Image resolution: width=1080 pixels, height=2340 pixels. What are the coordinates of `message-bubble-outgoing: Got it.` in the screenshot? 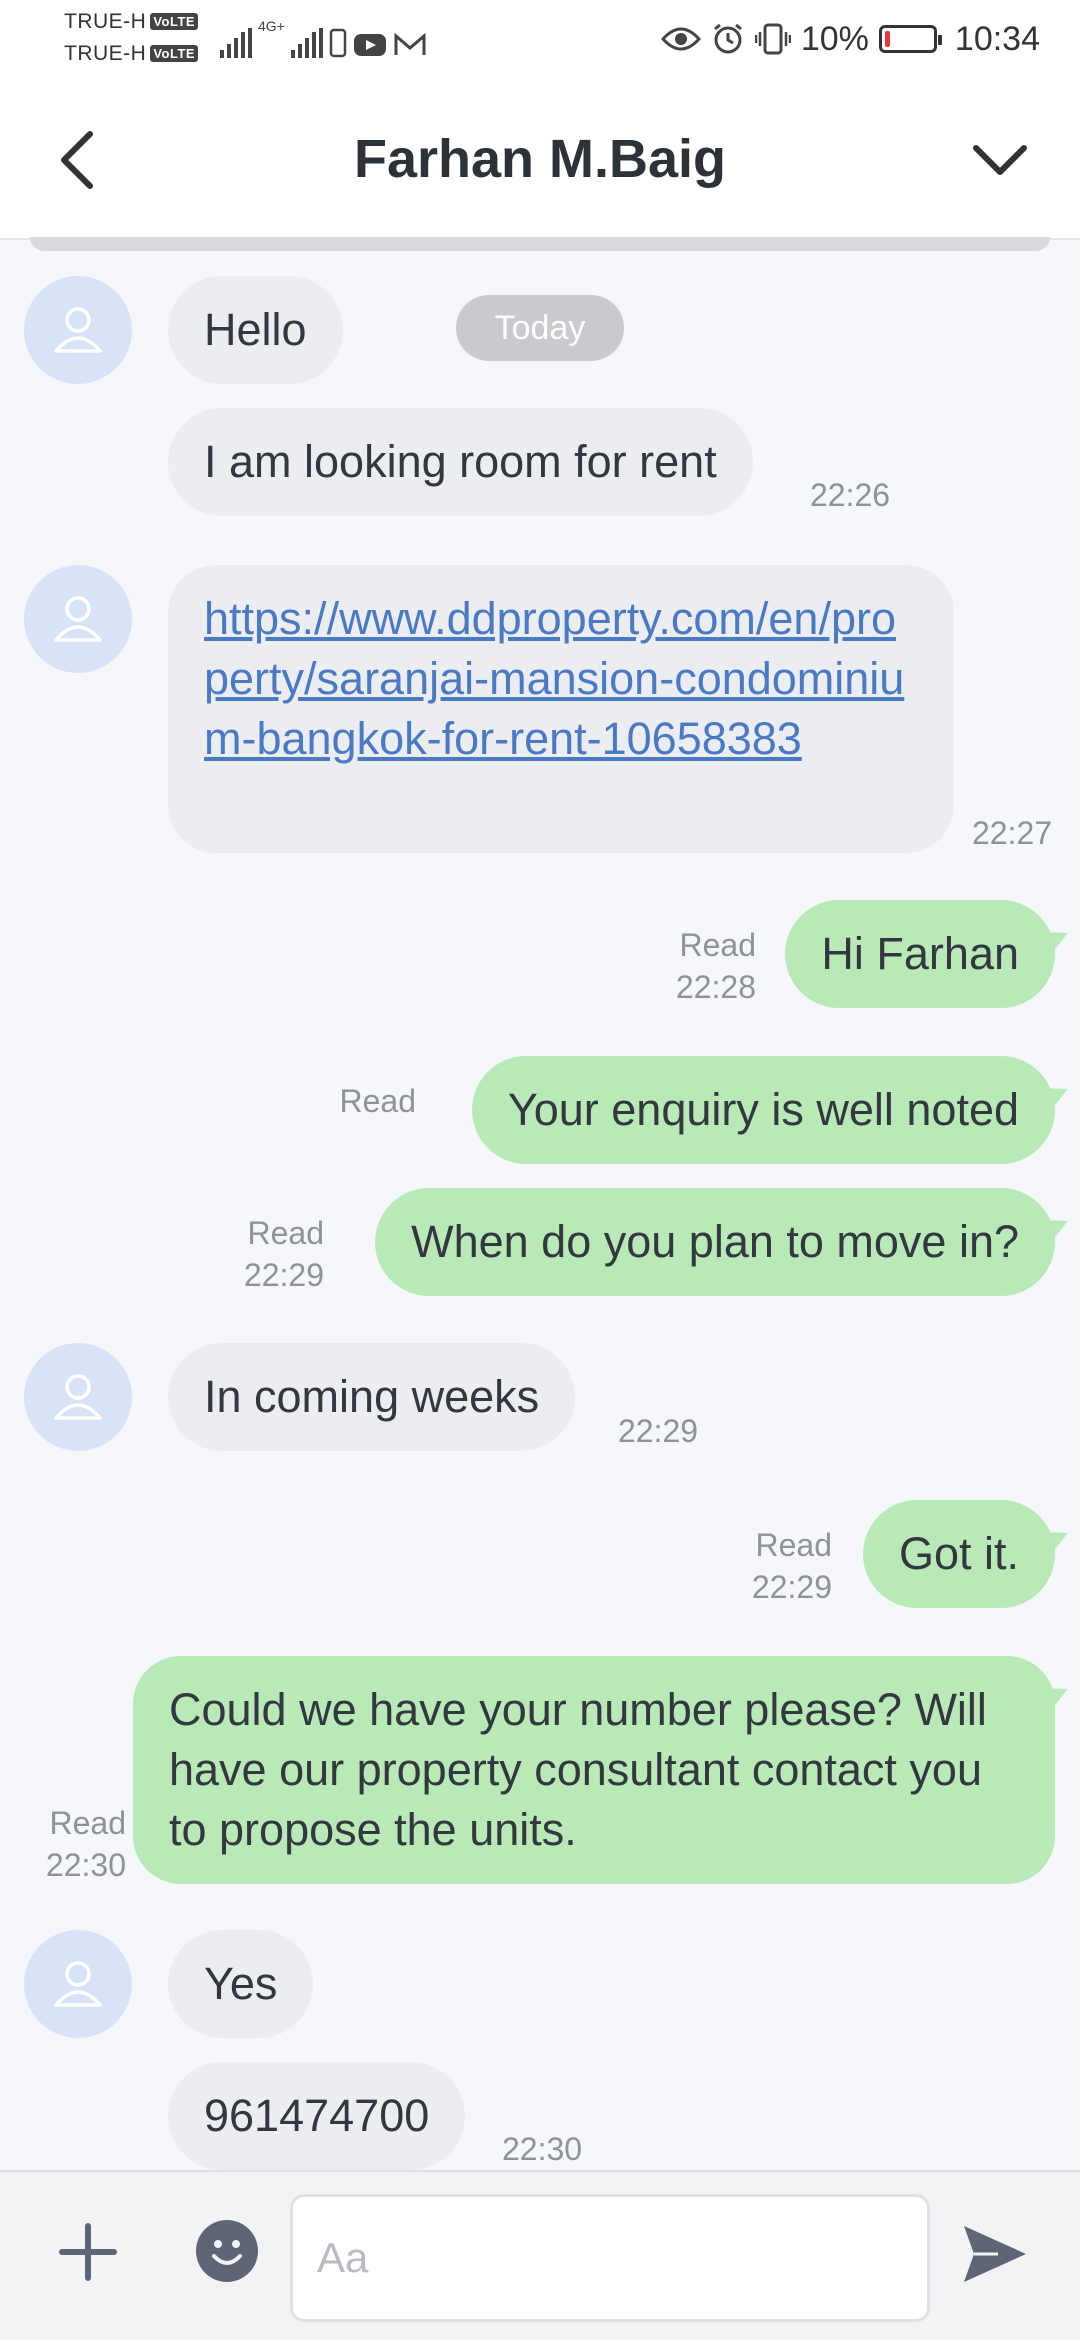 It's located at (958, 1554).